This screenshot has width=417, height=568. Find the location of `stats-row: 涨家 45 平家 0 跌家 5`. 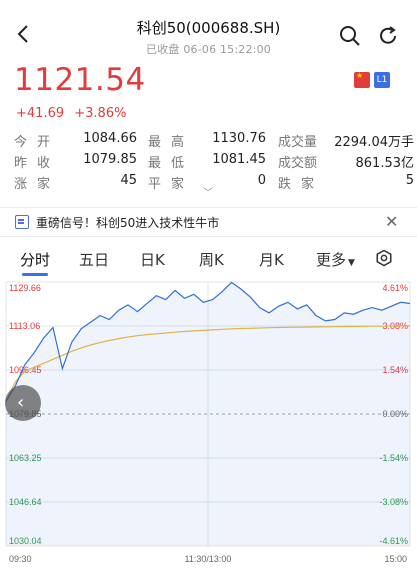

stats-row: 涨家 45 平家 0 跌家 5 is located at coordinates (214, 183).